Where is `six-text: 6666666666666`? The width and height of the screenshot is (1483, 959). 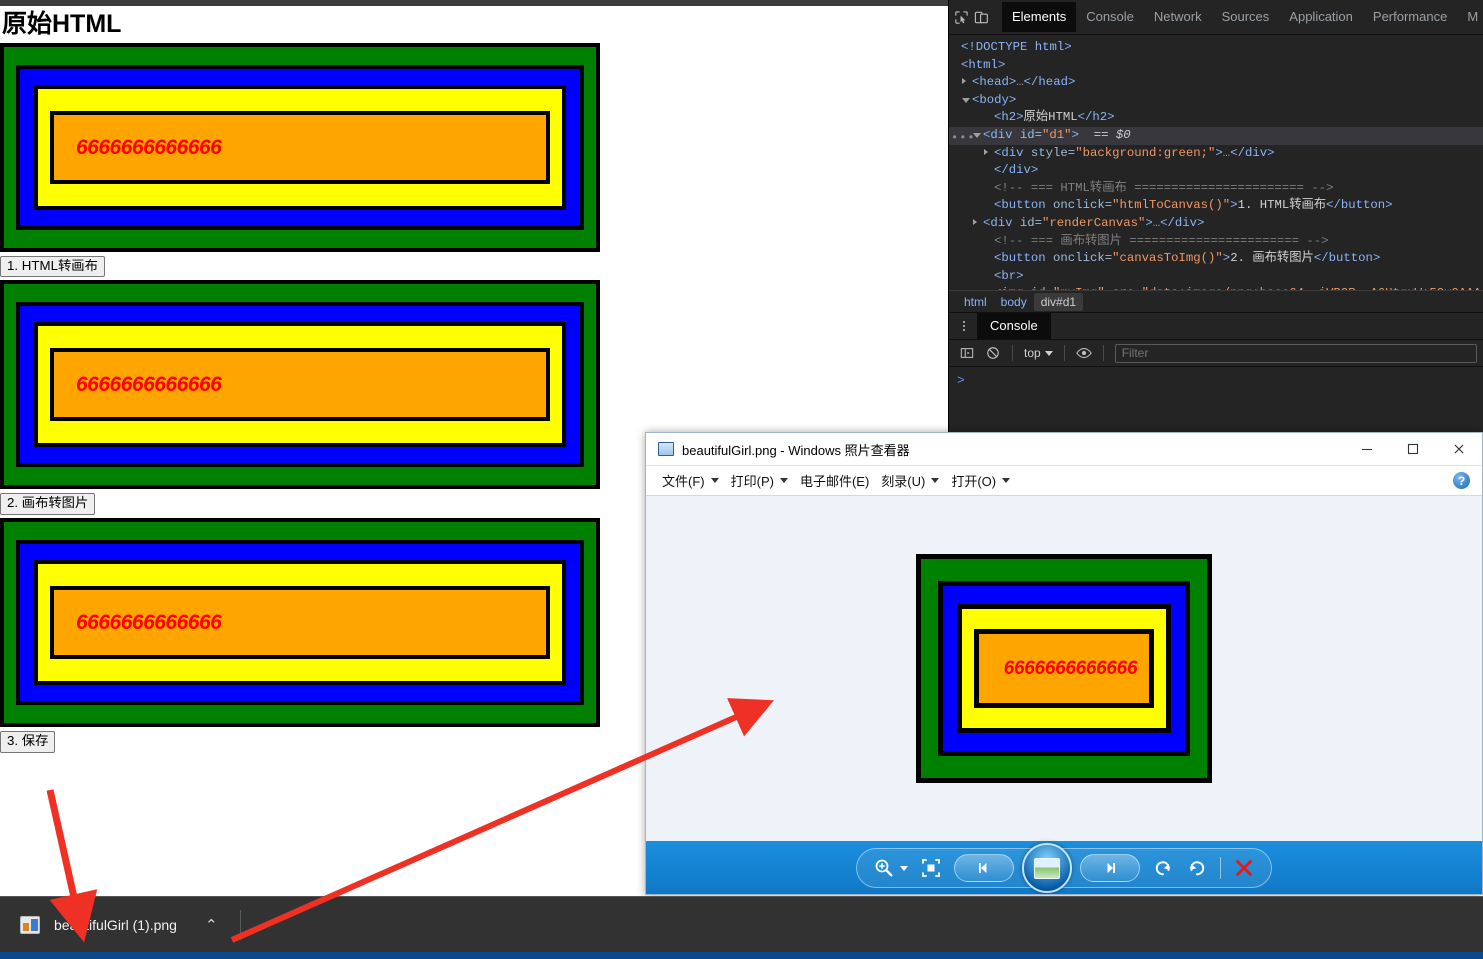 six-text: 6666666666666 is located at coordinates (149, 622).